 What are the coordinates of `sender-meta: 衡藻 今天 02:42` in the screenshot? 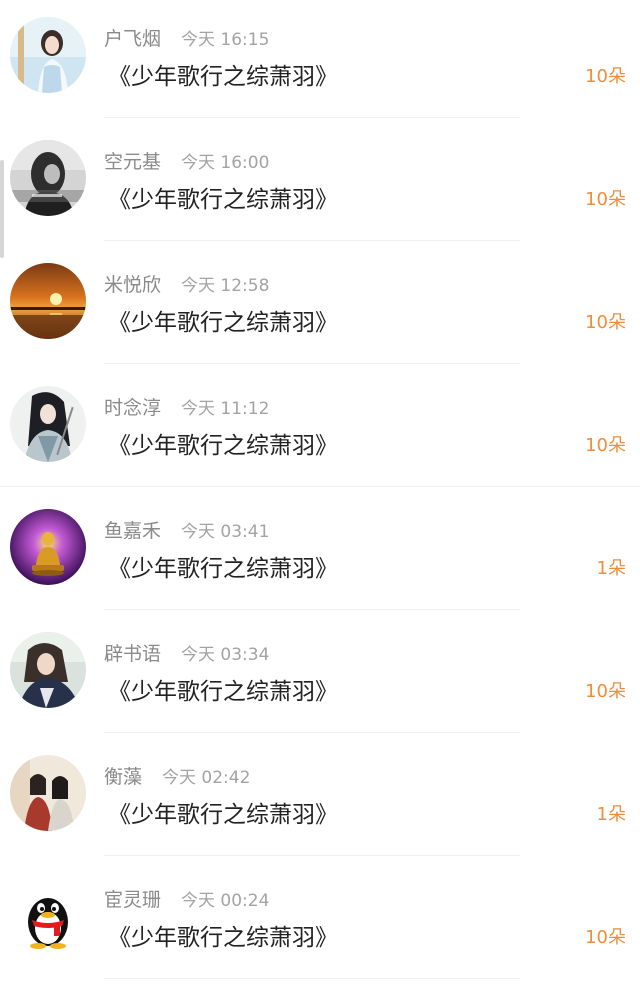 It's located at (177, 775).